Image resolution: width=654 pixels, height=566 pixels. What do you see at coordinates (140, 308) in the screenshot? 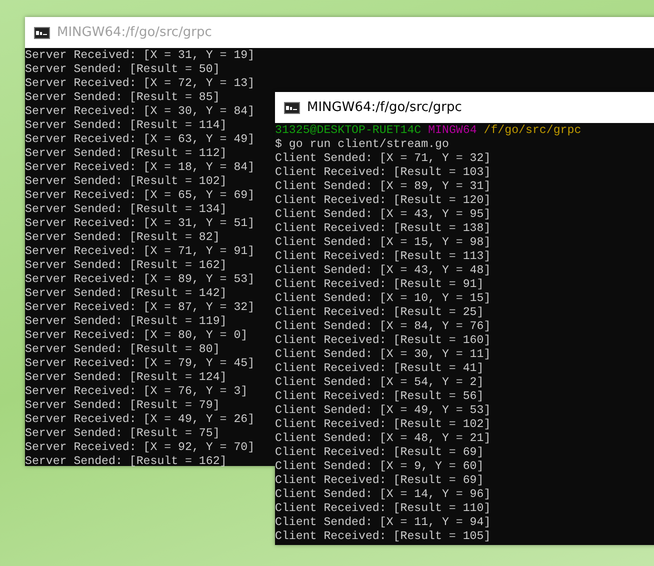
I see `output-line: Server Received: [X = 87, Y = 32]` at bounding box center [140, 308].